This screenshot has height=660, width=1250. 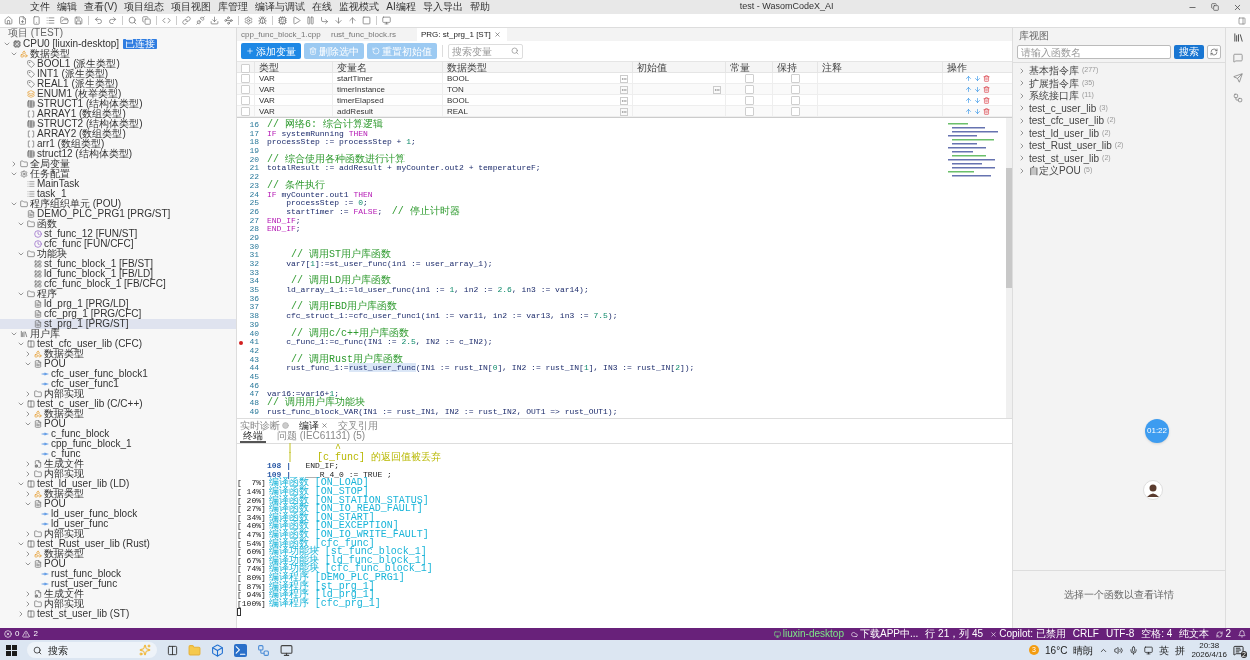 What do you see at coordinates (101, 7) in the screenshot?
I see `menu-item: 查看(V)` at bounding box center [101, 7].